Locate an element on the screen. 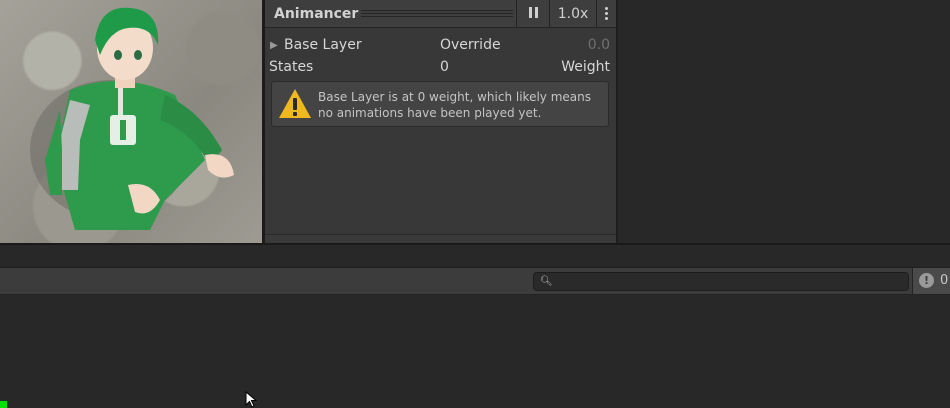  header-grip is located at coordinates (437, 14).